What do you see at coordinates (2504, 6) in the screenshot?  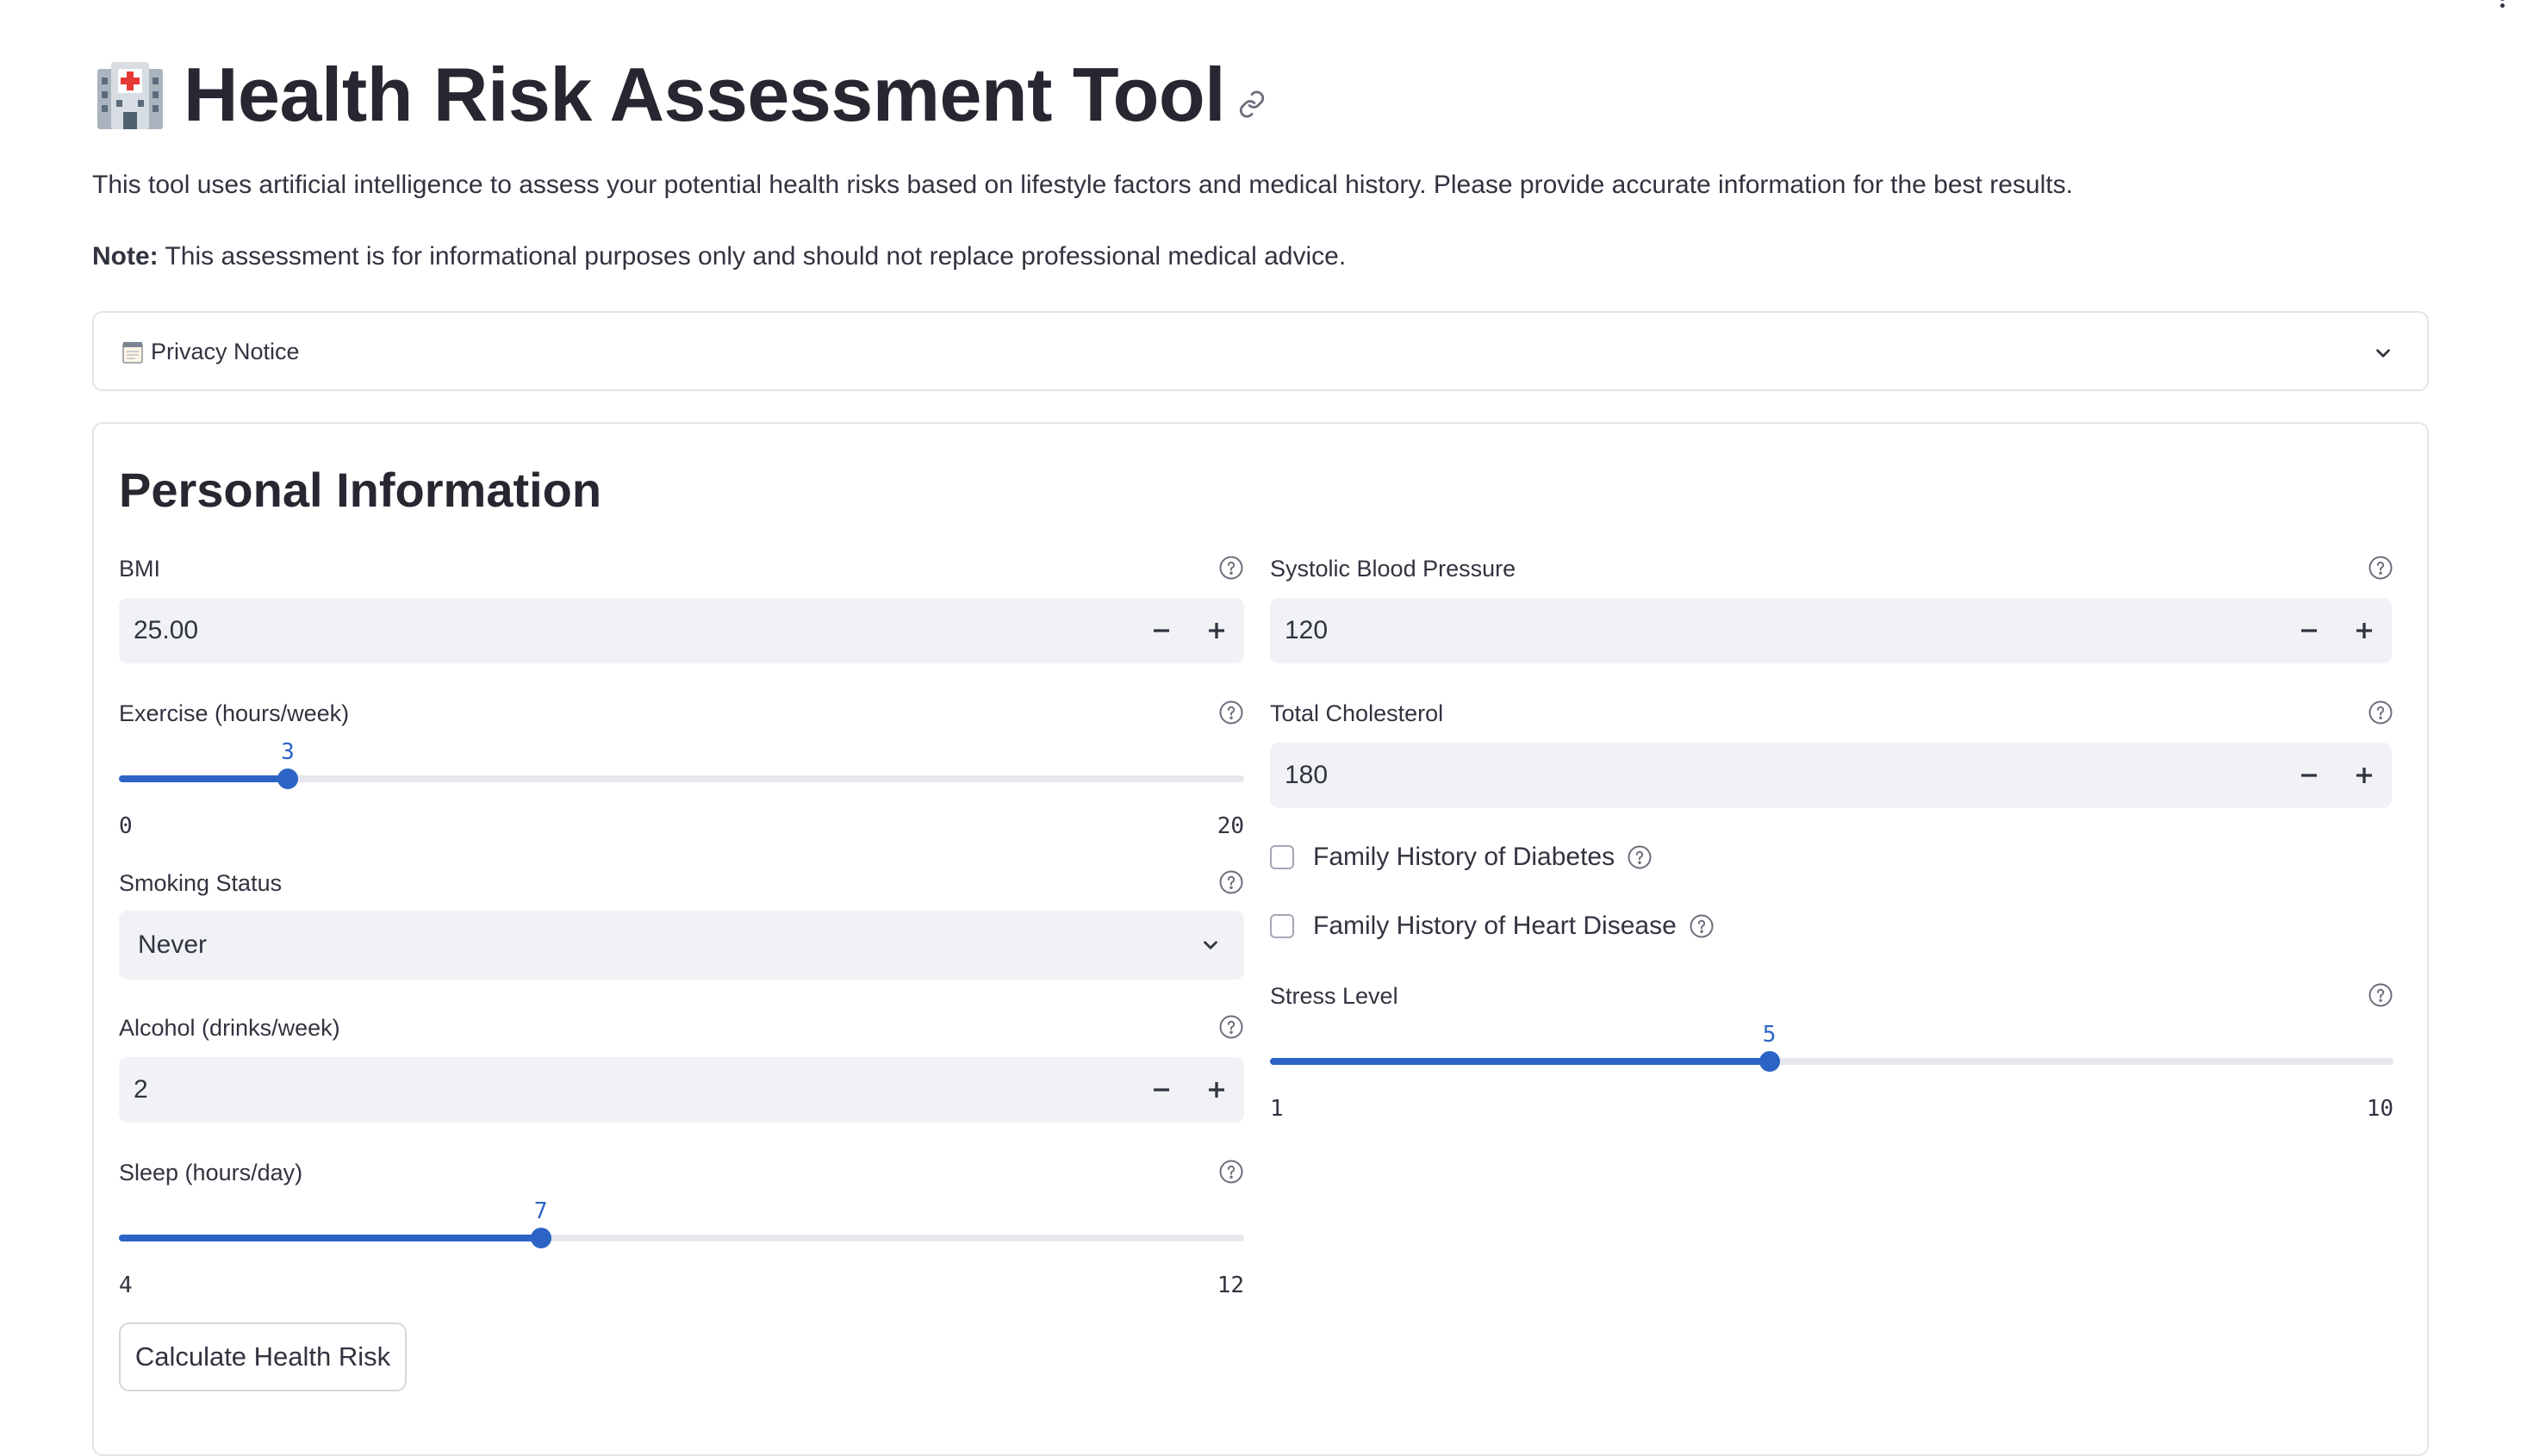 I see `main-menu-icon` at bounding box center [2504, 6].